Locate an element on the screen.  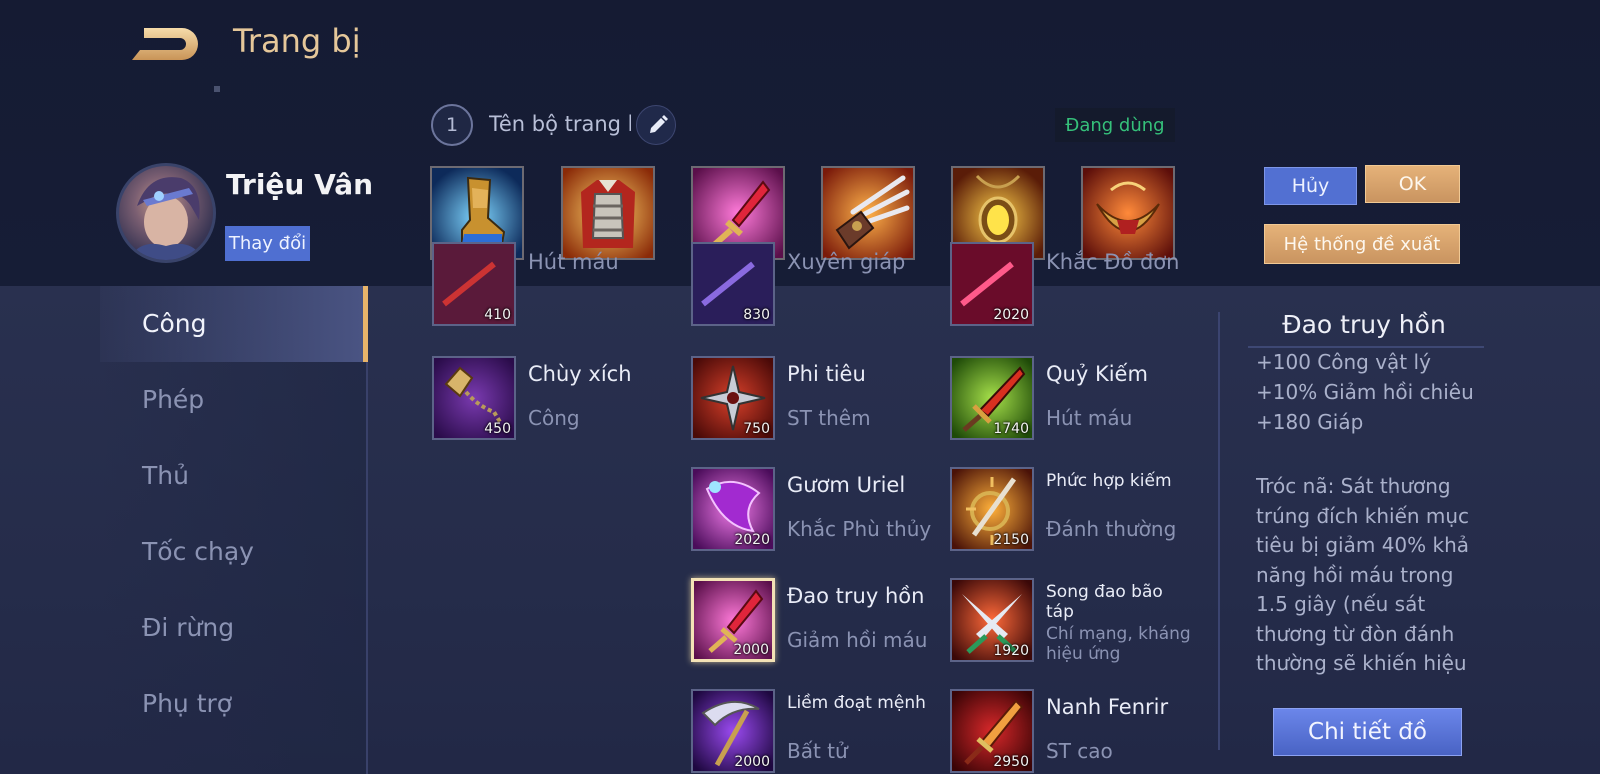
in-use-badge: Đang dùng is located at coordinates (1115, 125).